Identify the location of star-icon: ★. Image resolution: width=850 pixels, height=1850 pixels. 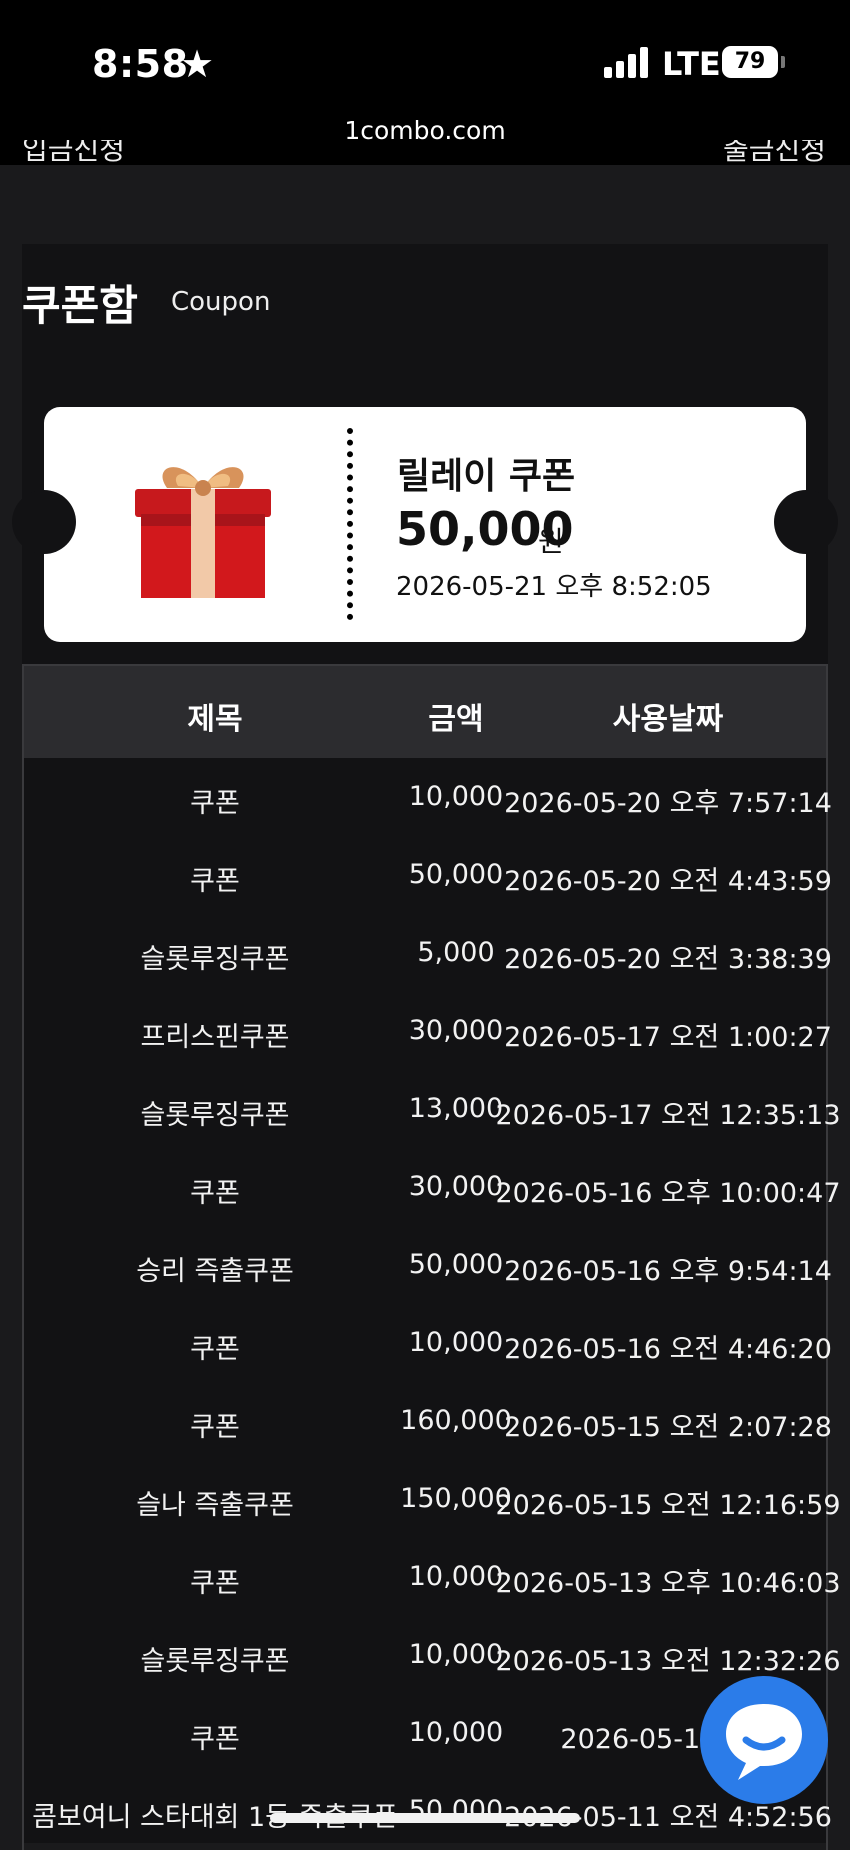
(197, 64).